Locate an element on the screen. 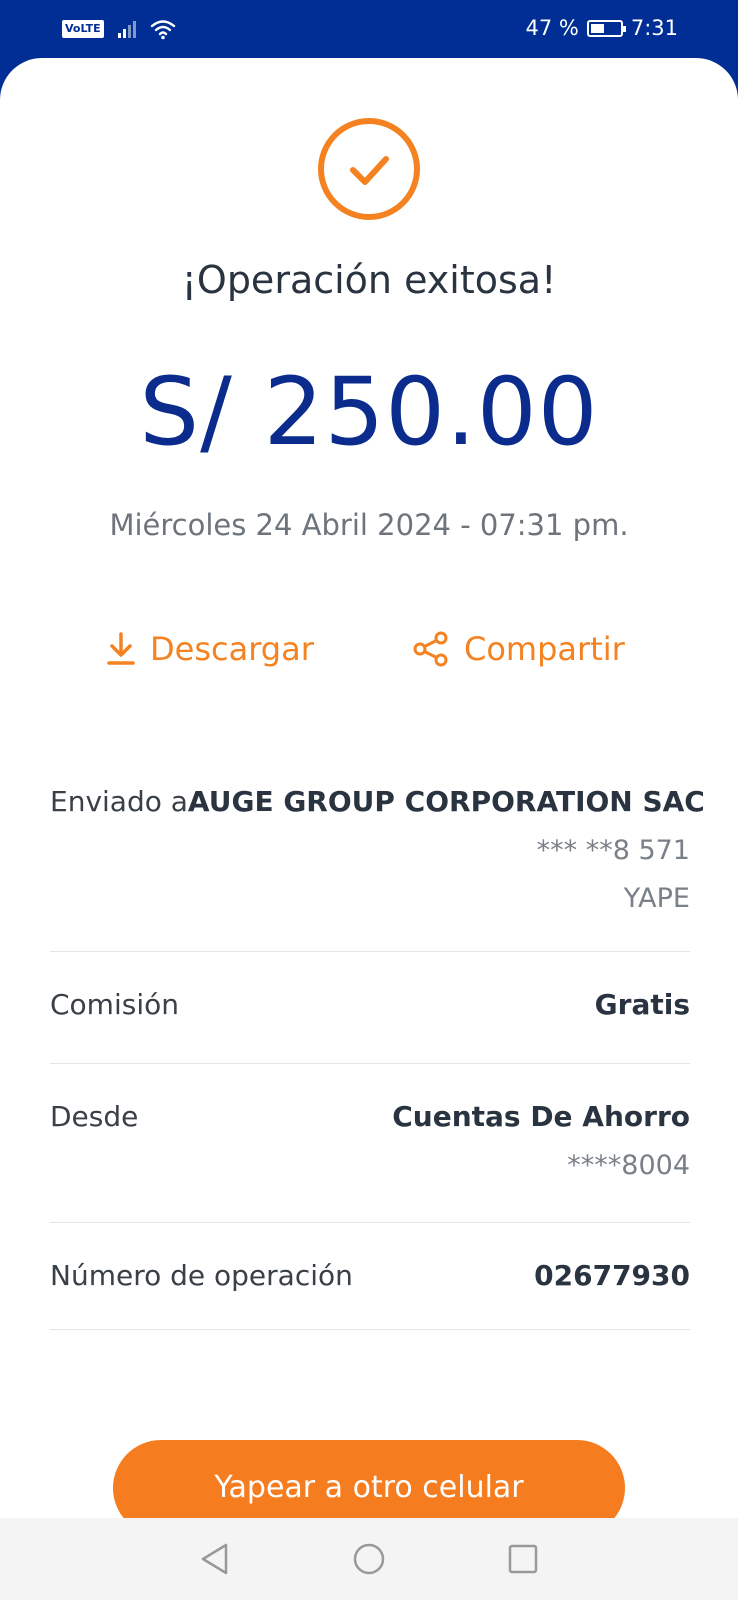 The height and width of the screenshot is (1600, 738). recipient-phone: *** **8 571 is located at coordinates (613, 850).